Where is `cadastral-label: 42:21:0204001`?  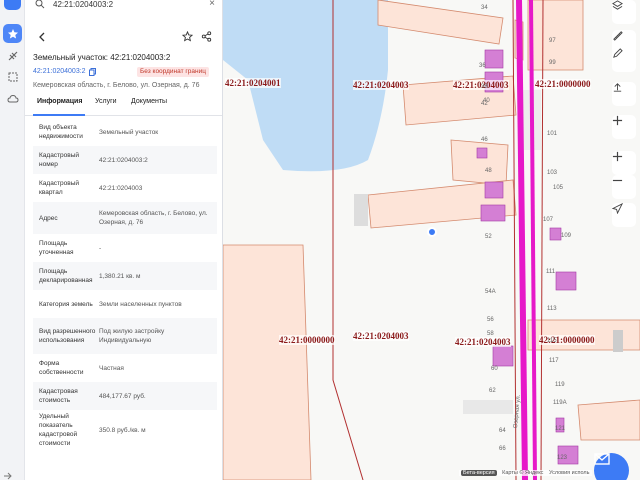 cadastral-label: 42:21:0204001 is located at coordinates (253, 83).